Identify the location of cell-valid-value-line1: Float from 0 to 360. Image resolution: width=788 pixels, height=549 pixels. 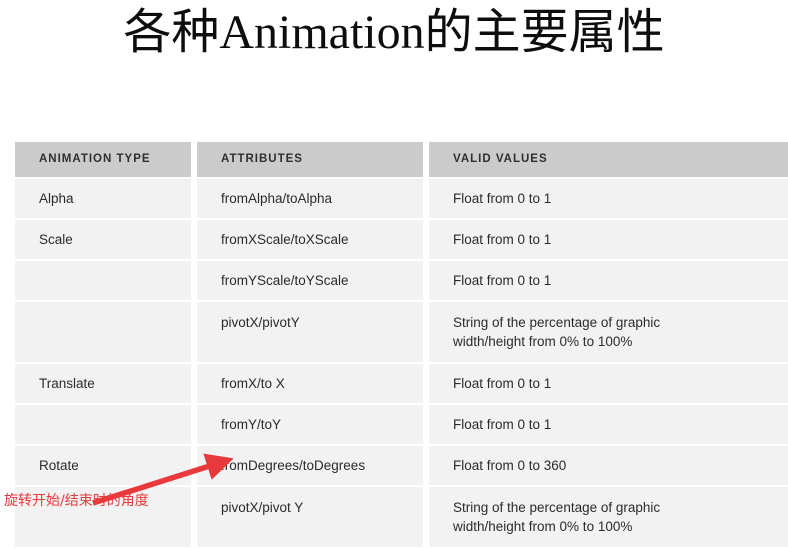
(510, 465).